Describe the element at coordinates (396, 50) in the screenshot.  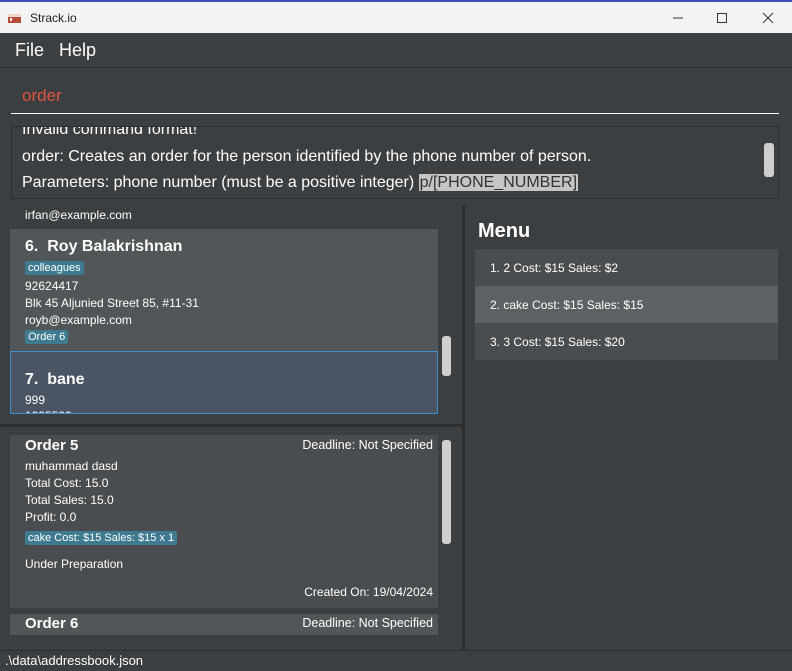
I see `menu-bar: File Help` at that location.